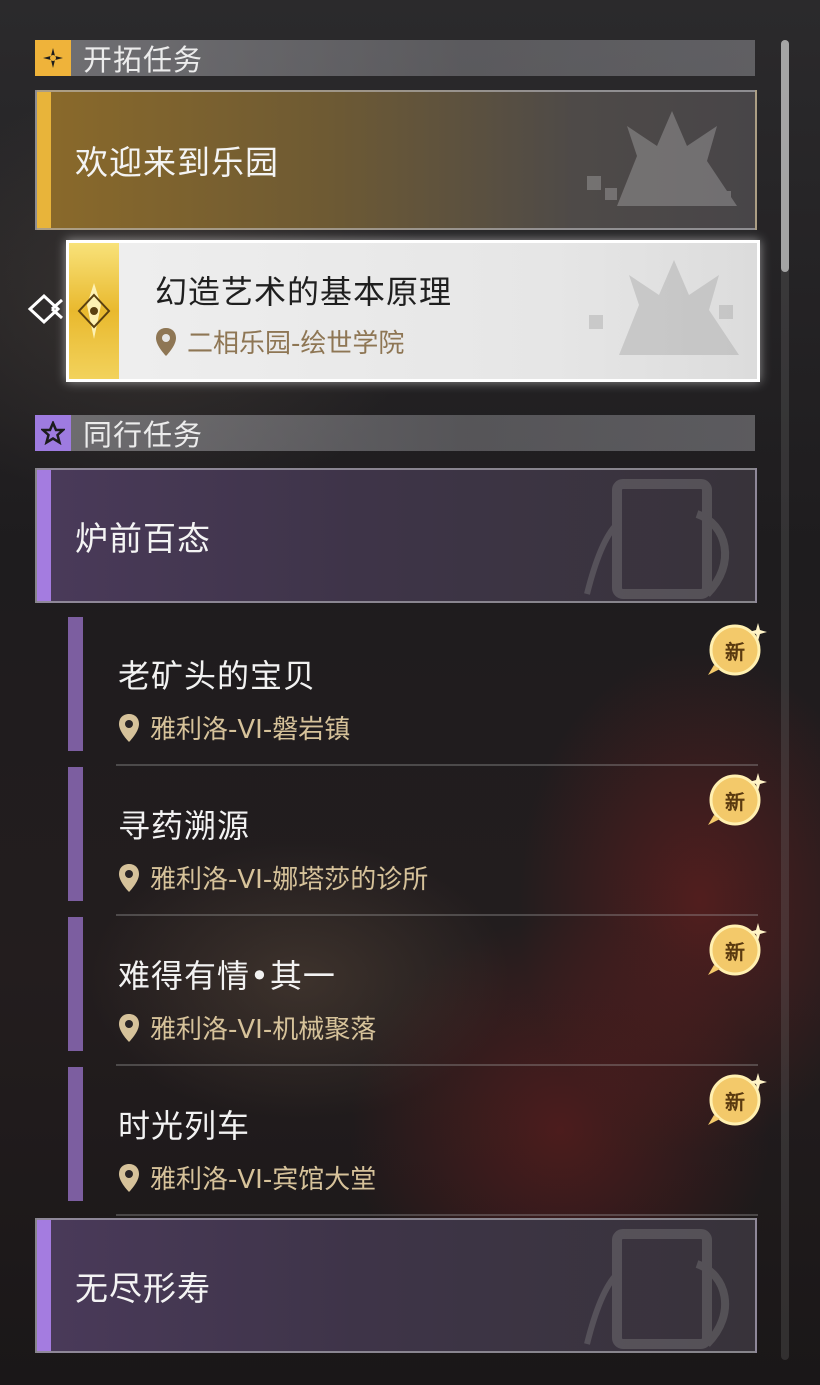  I want to click on star-icon, so click(53, 433).